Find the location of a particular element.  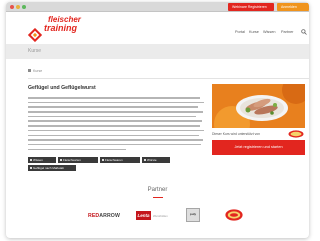

breadcrumb: Kurse is located at coordinates (35, 71).